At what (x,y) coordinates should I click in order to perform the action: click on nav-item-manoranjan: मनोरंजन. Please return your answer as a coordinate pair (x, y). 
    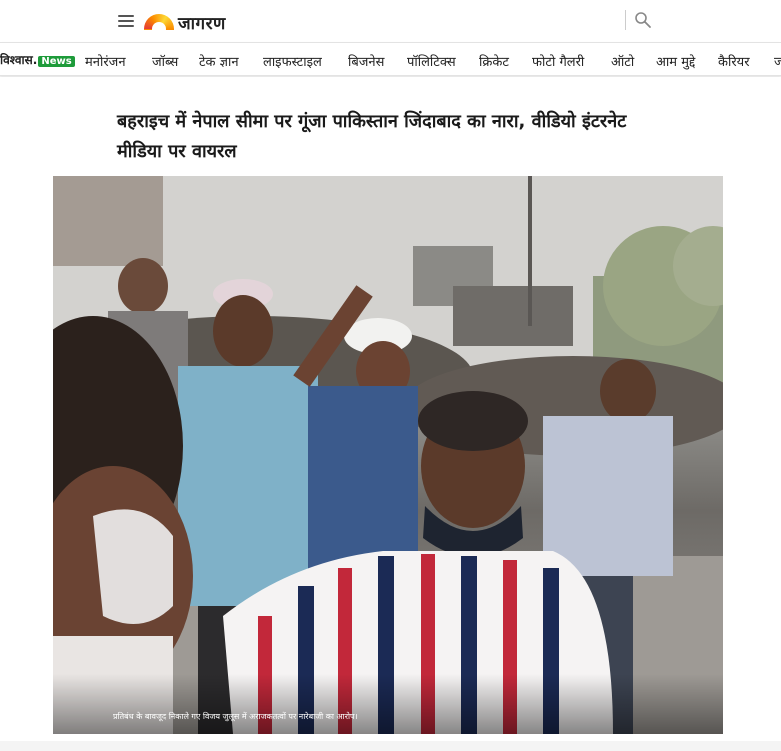
    Looking at the image, I should click on (105, 61).